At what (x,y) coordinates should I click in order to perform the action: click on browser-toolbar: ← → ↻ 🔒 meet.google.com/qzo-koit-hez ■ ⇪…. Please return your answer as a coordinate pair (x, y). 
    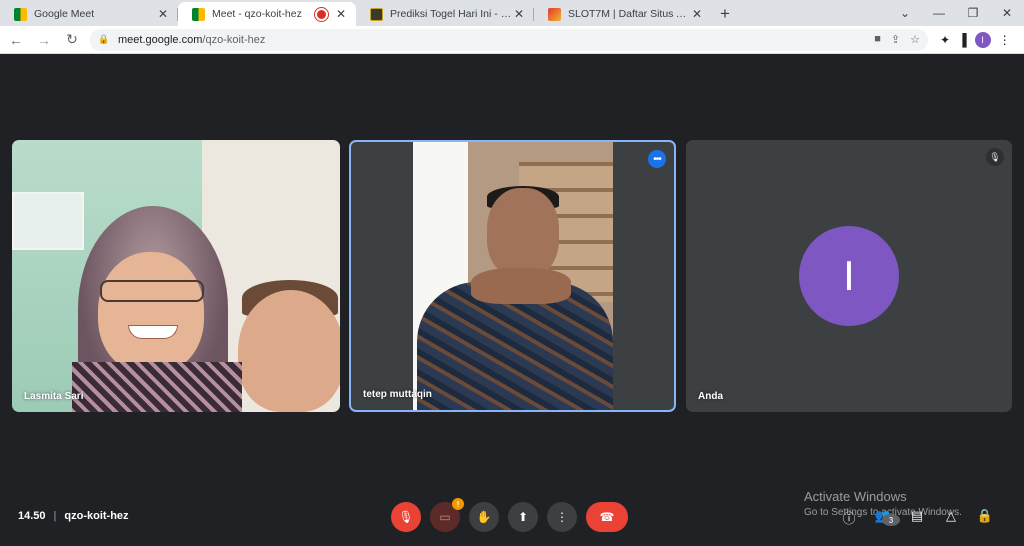
    Looking at the image, I should click on (512, 40).